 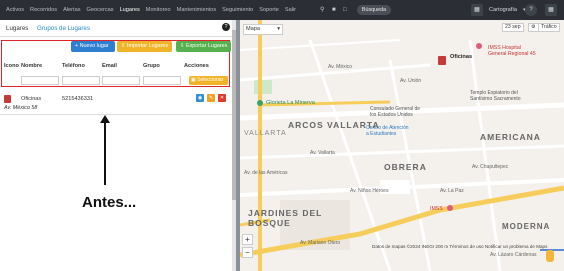 What do you see at coordinates (322, 153) in the screenshot?
I see `label-av-vallarta: Av. Vallarta` at bounding box center [322, 153].